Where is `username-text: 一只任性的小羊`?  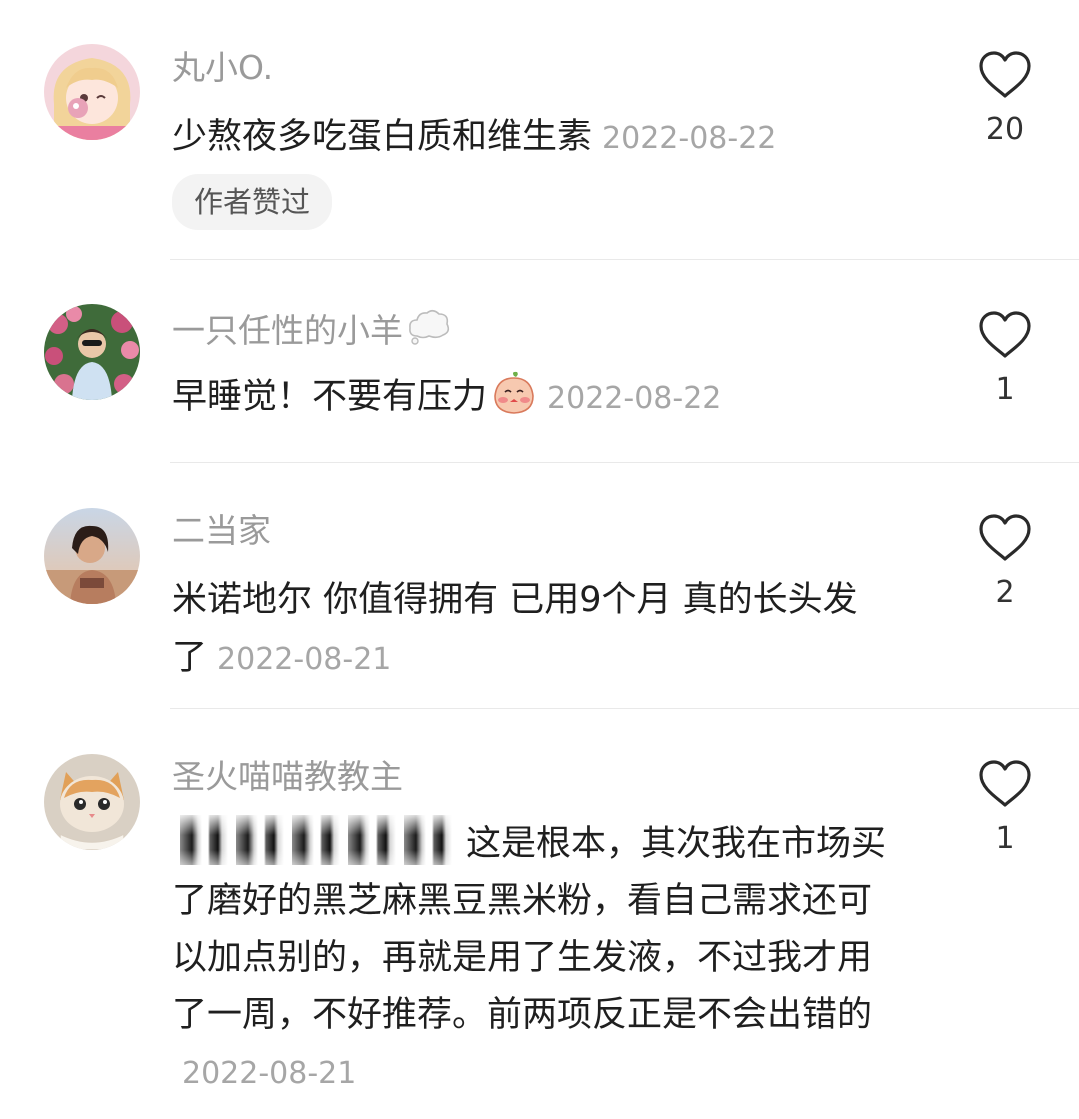 username-text: 一只任性的小羊 is located at coordinates (287, 330).